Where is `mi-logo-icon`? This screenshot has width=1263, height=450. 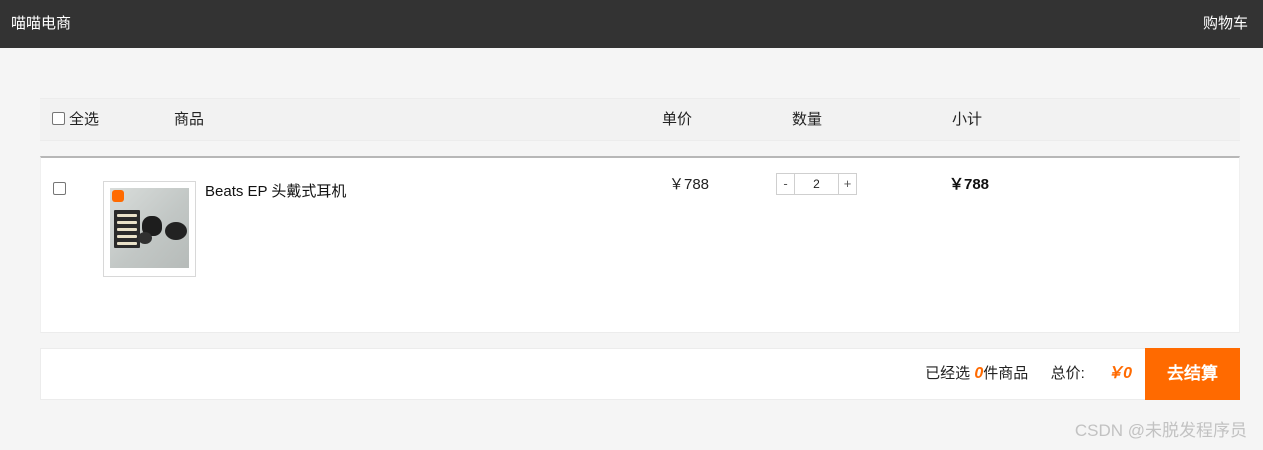
mi-logo-icon is located at coordinates (118, 196).